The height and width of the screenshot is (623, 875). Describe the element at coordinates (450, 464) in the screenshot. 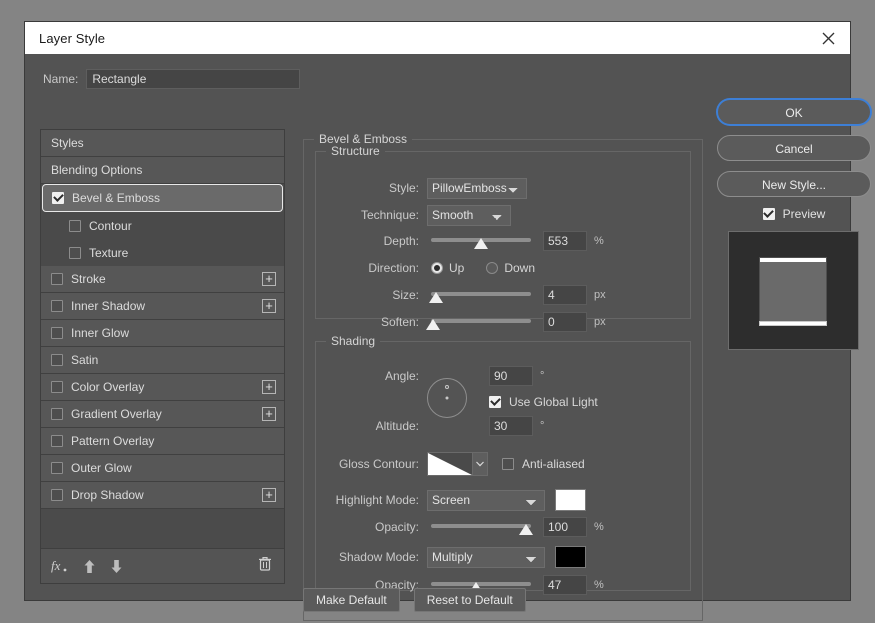

I see `gloss-contour-swatch` at that location.